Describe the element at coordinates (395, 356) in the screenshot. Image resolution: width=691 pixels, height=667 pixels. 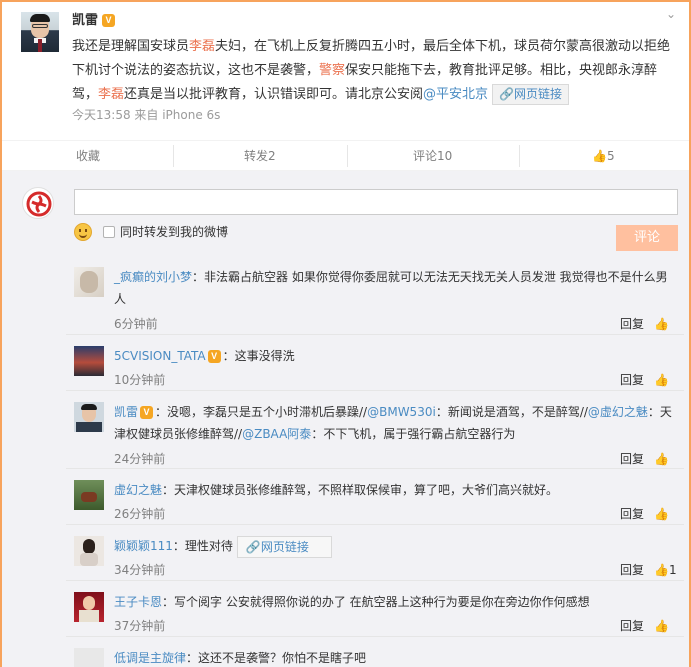
I see `comment-body: 5CVISION_TATA V ：这事没得洗` at that location.